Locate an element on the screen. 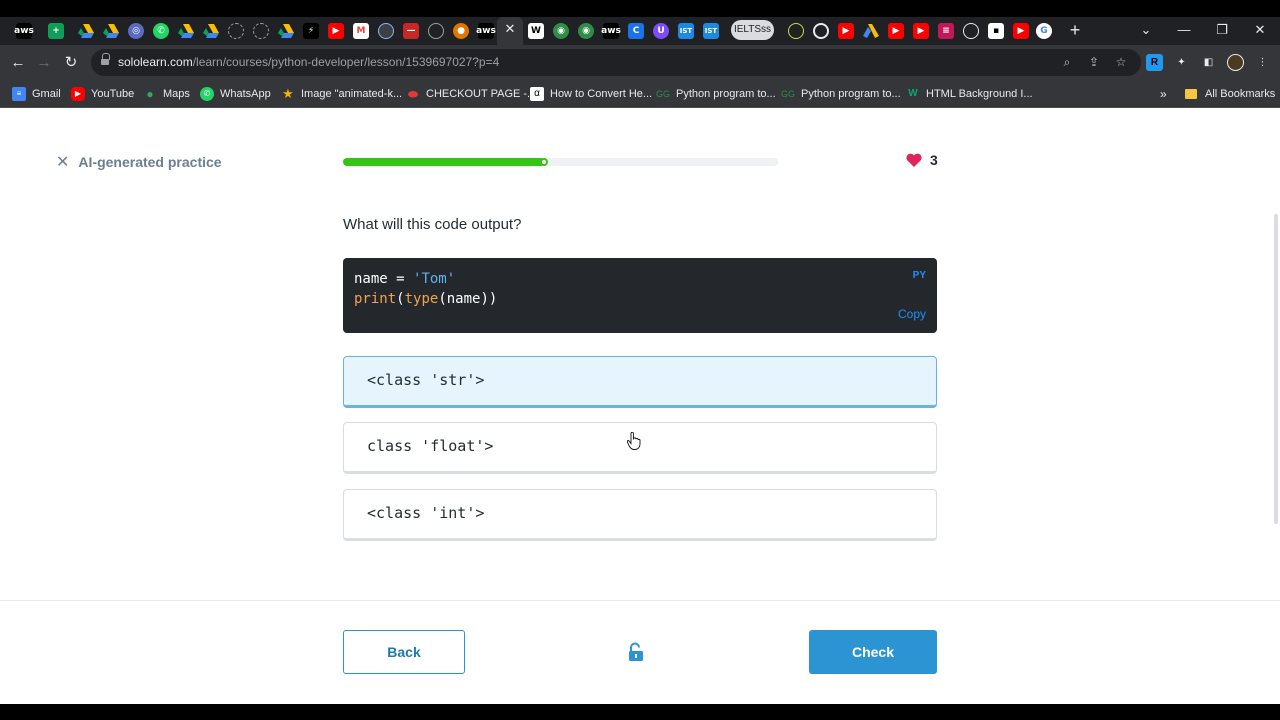 Image resolution: width=1280 pixels, height=720 pixels. extensions-puzzle-icon: ✦ is located at coordinates (1181, 62).